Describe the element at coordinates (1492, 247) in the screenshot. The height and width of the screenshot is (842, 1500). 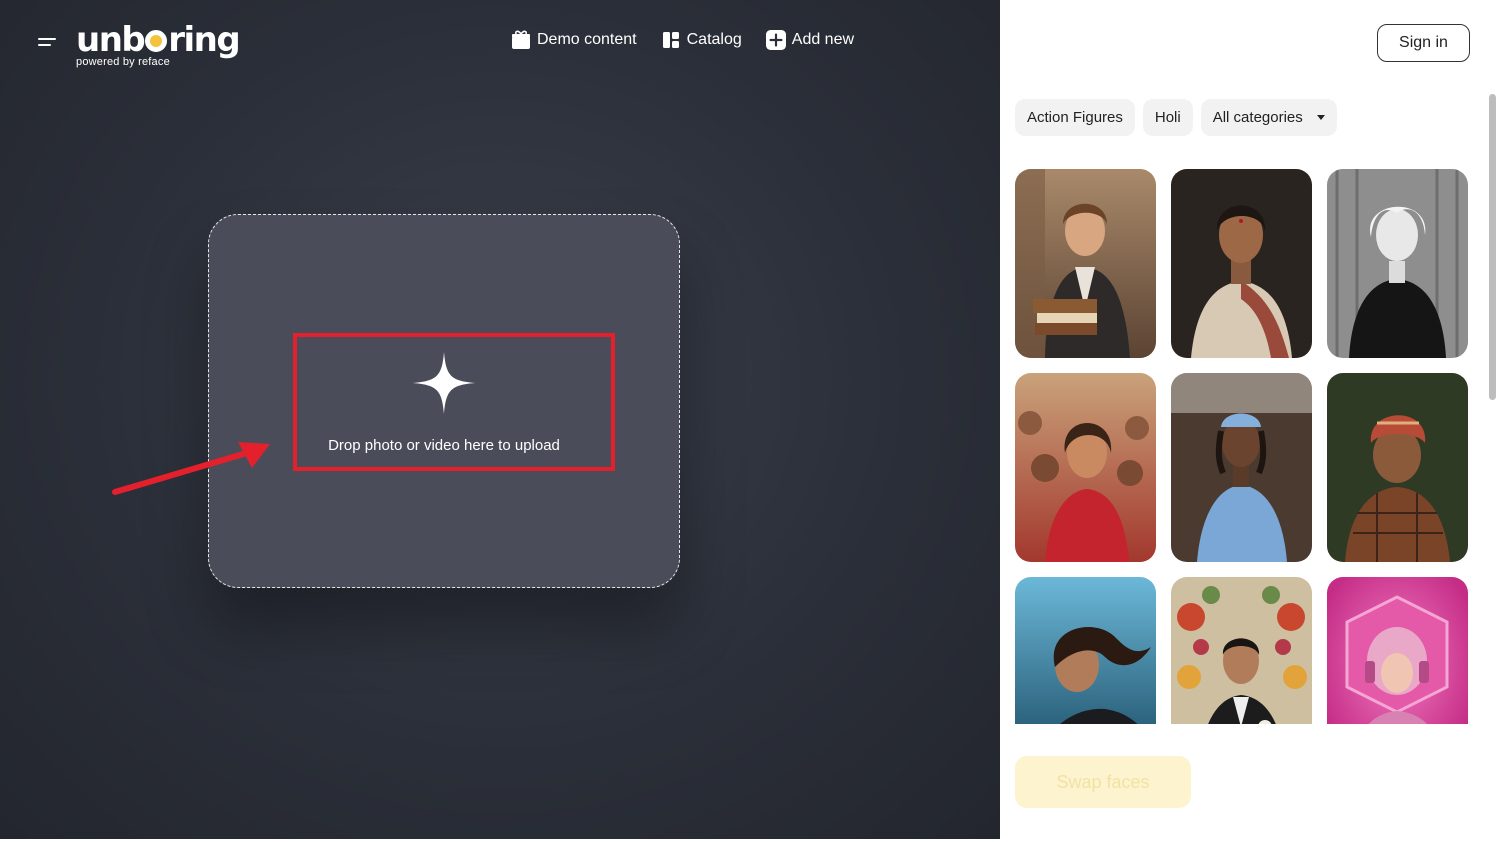
I see `gallery-scrollbar-thumb` at that location.